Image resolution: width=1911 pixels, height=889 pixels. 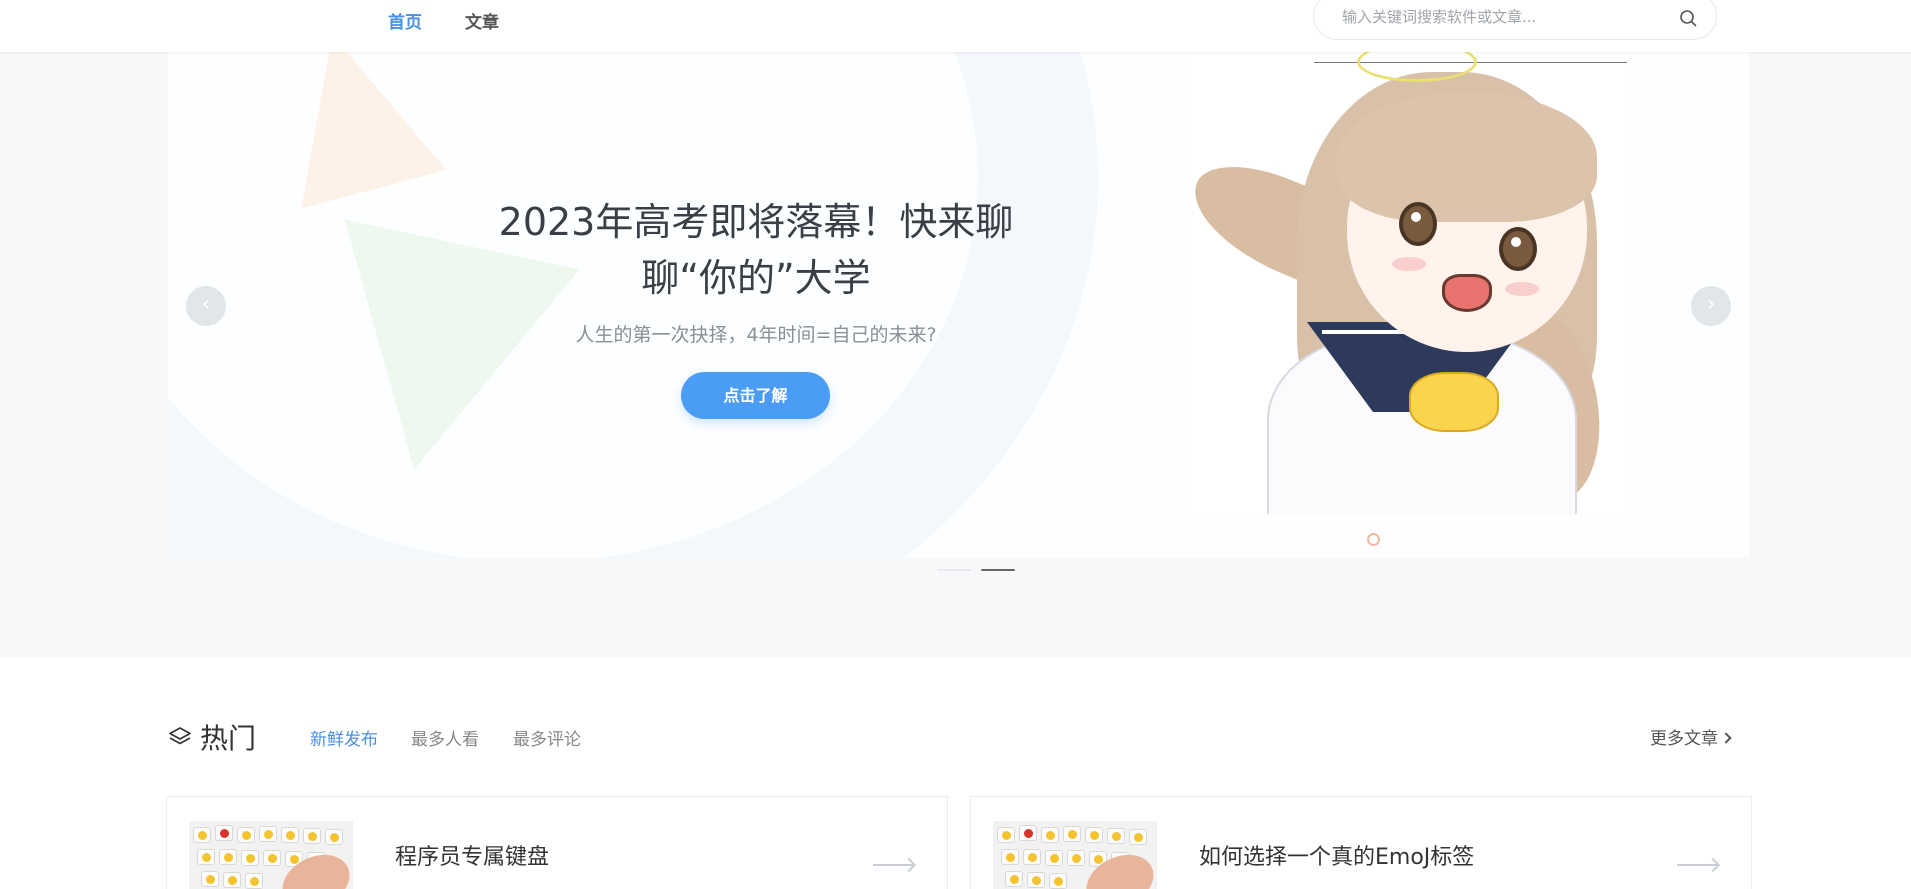 I want to click on search-input, so click(x=1507, y=17).